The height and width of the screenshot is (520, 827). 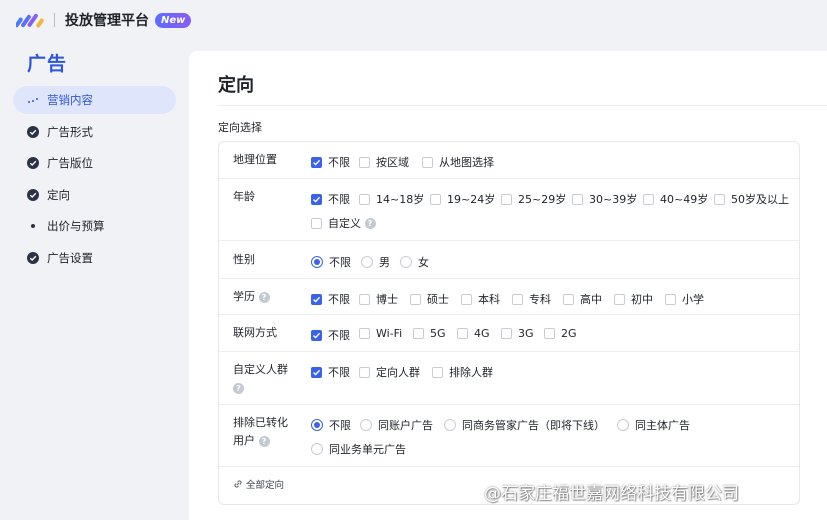 I want to click on option-checkbox-custom: 自定义 ?, so click(x=343, y=223).